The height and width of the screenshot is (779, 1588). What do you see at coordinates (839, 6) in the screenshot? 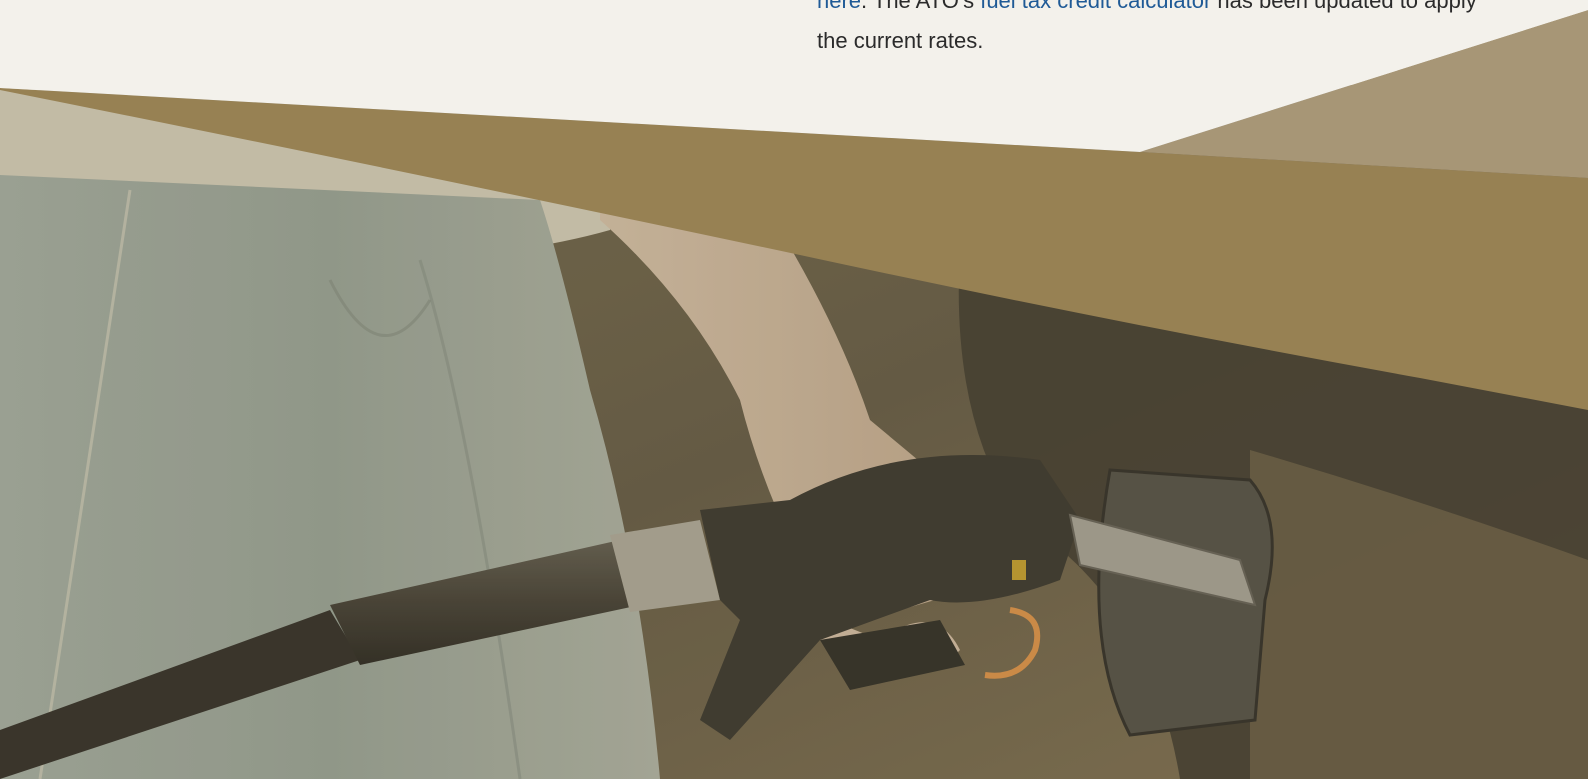
I see `here-link: here` at bounding box center [839, 6].